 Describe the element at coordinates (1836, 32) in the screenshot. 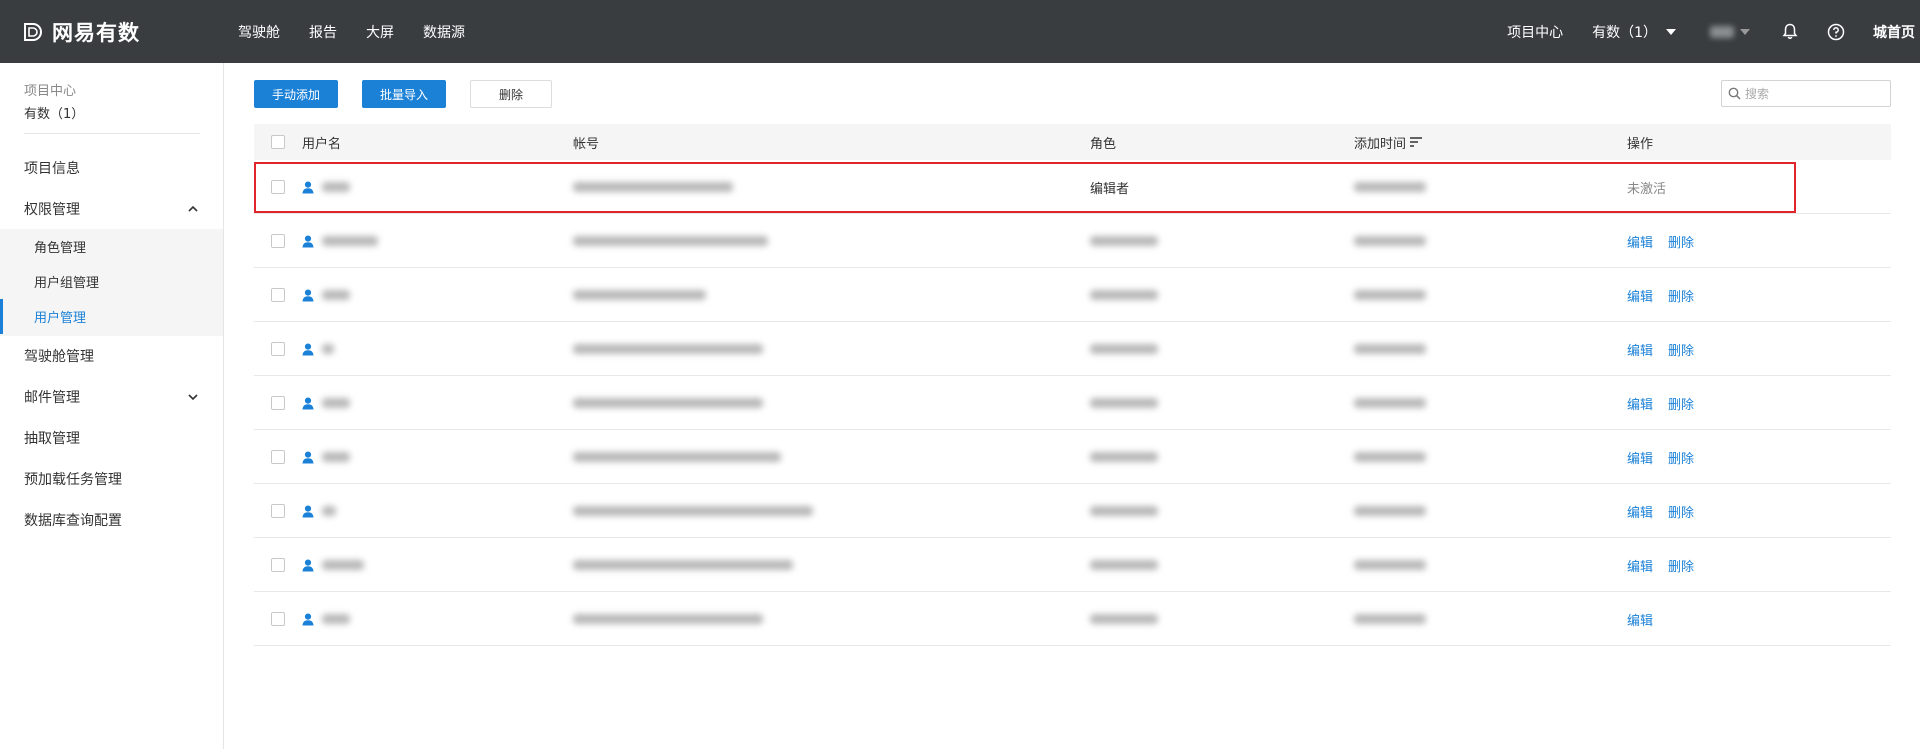

I see `help-icon` at that location.